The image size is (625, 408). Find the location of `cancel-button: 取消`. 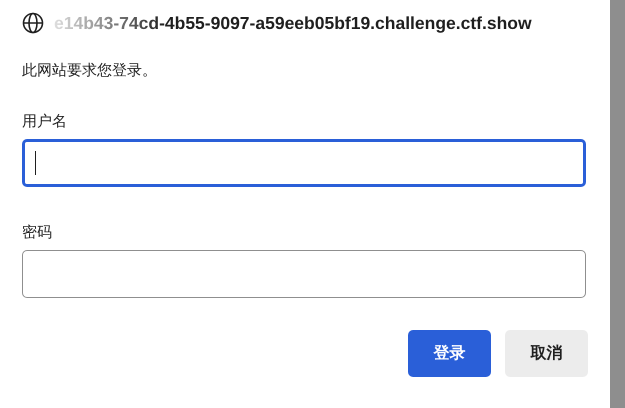

cancel-button: 取消 is located at coordinates (546, 353).